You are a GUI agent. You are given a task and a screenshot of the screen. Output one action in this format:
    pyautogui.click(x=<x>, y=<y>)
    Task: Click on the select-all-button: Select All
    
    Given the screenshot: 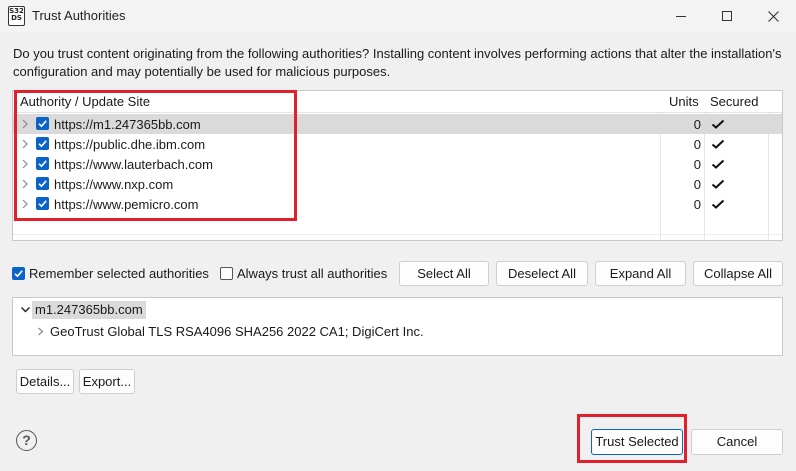 What is the action you would take?
    pyautogui.click(x=444, y=273)
    